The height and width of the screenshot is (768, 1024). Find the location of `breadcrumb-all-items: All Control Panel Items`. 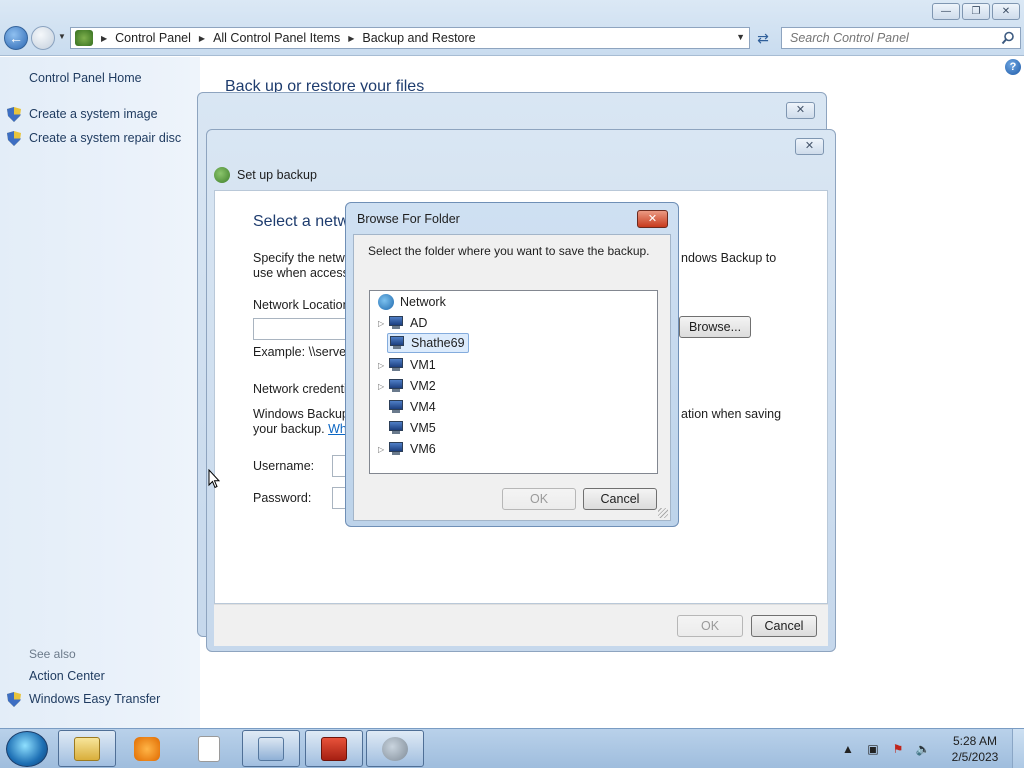

breadcrumb-all-items: All Control Panel Items is located at coordinates (276, 38).